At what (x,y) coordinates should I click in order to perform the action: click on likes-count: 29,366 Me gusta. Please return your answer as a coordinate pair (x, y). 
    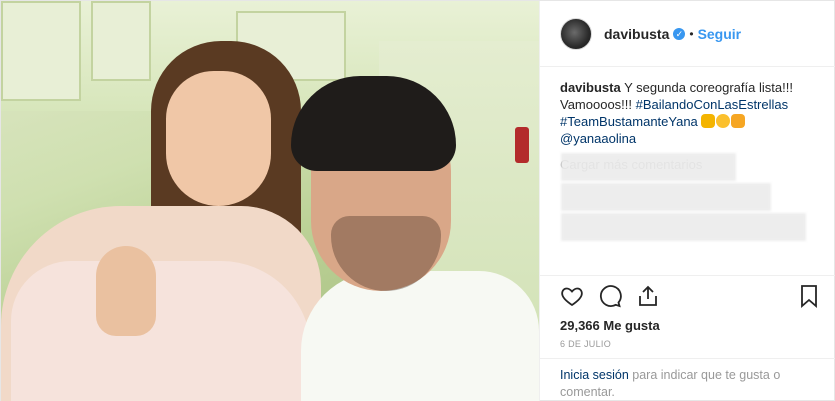
    Looking at the image, I should click on (687, 324).